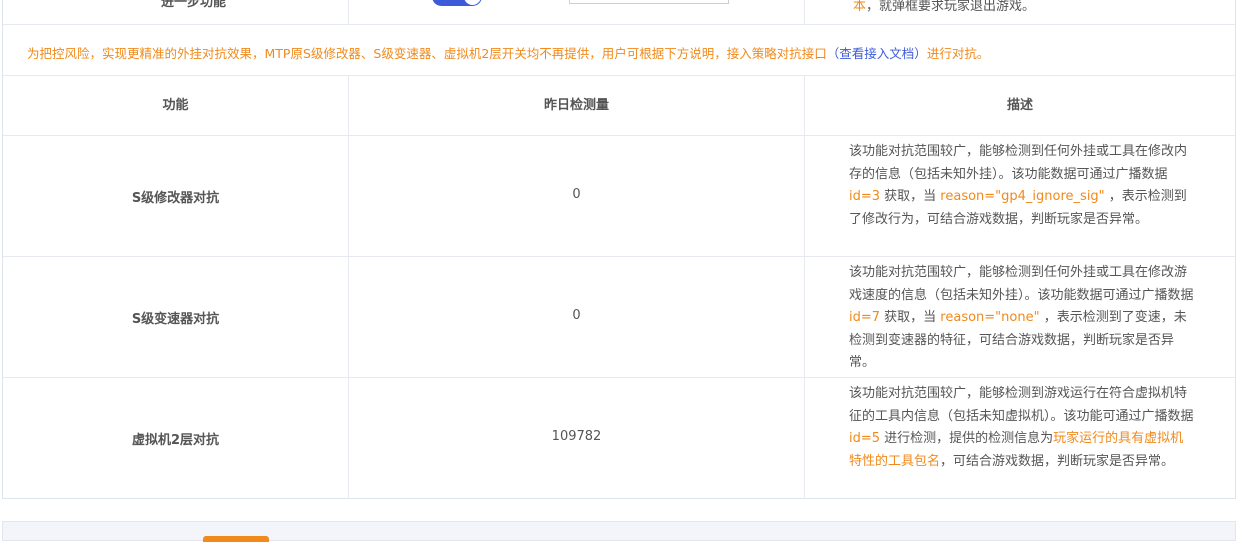 The height and width of the screenshot is (542, 1241). Describe the element at coordinates (576, 105) in the screenshot. I see `header-yesterday-count: 昨日检测量` at that location.